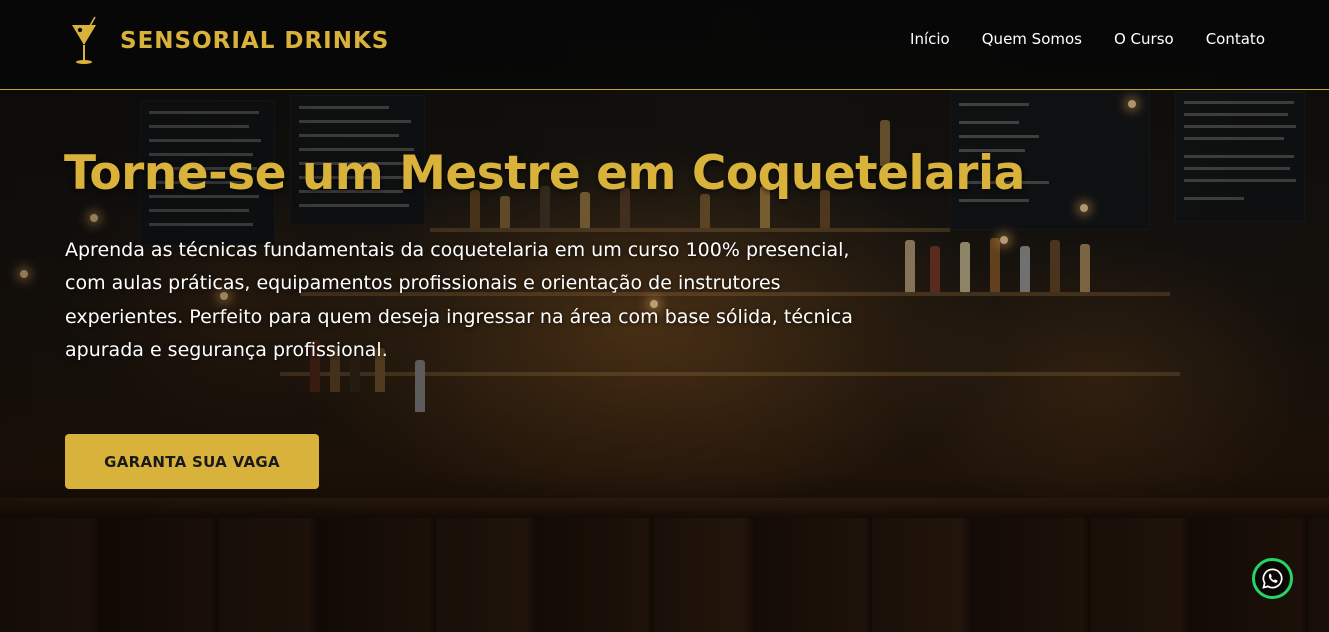 This screenshot has height=632, width=1329. I want to click on brand: SENSORIAL DRINKS, so click(228, 41).